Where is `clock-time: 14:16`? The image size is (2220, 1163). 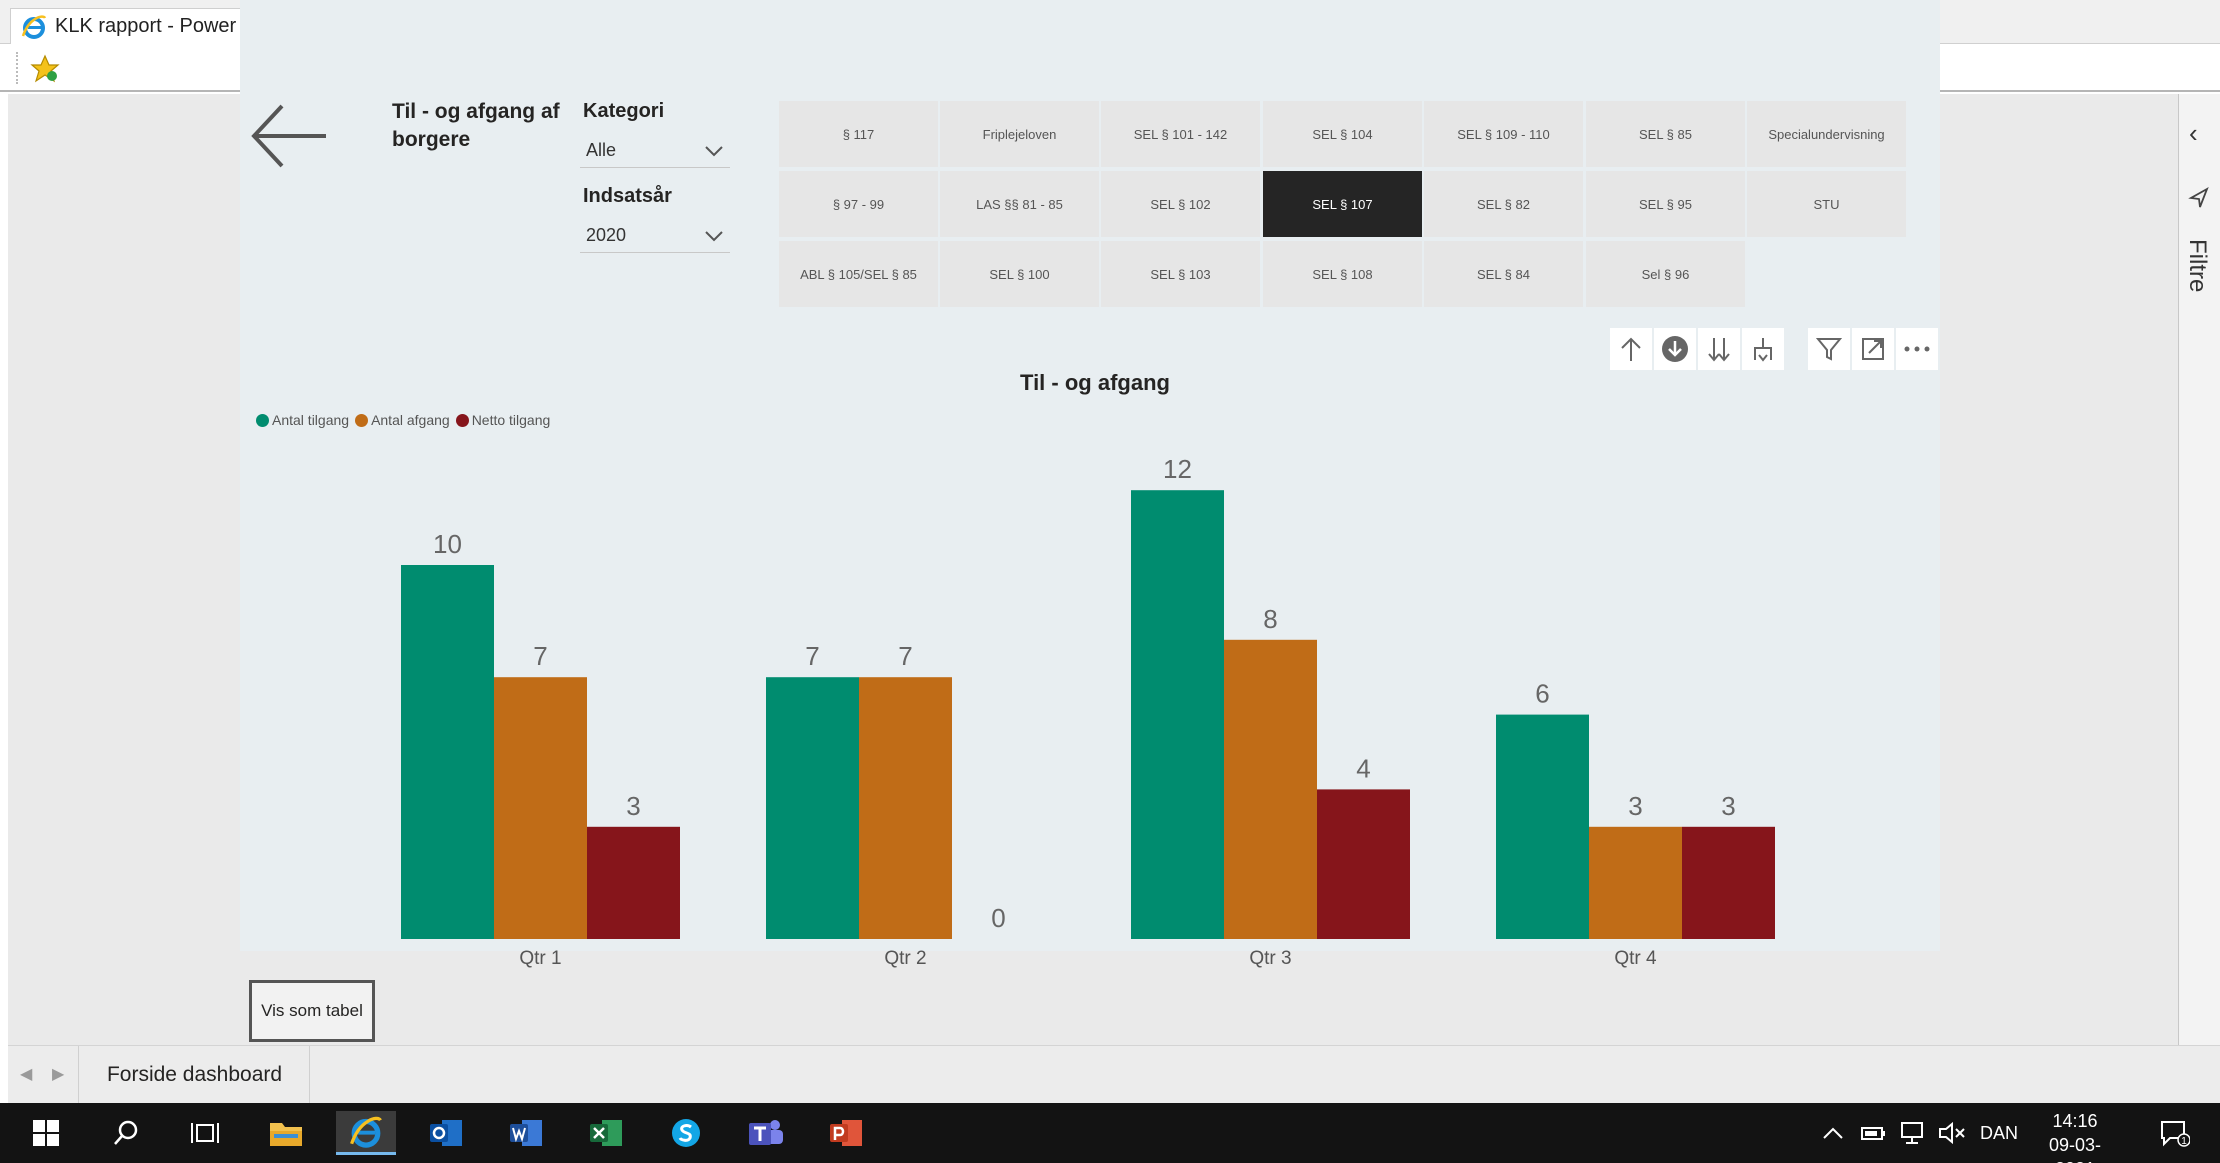 clock-time: 14:16 is located at coordinates (2075, 1121).